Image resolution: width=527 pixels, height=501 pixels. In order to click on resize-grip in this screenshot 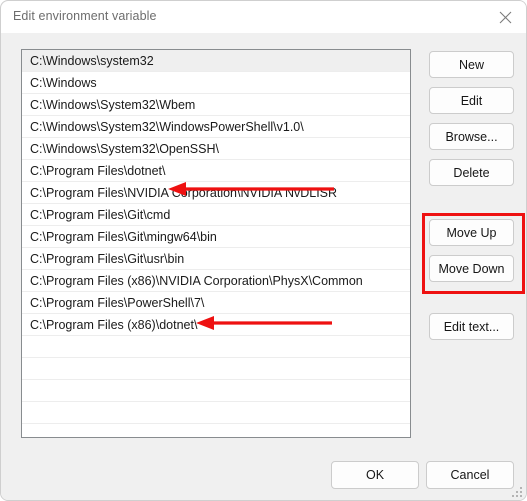, I will do `click(518, 493)`.